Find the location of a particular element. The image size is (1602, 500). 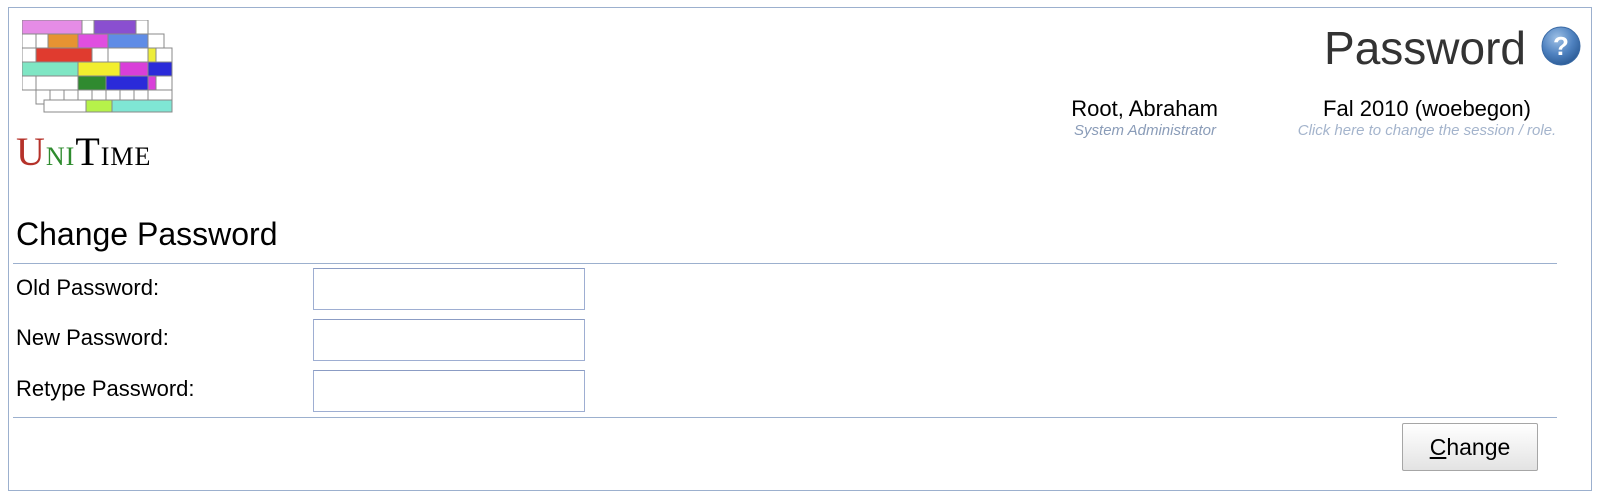

question-circle-icon: ? is located at coordinates (1561, 46).